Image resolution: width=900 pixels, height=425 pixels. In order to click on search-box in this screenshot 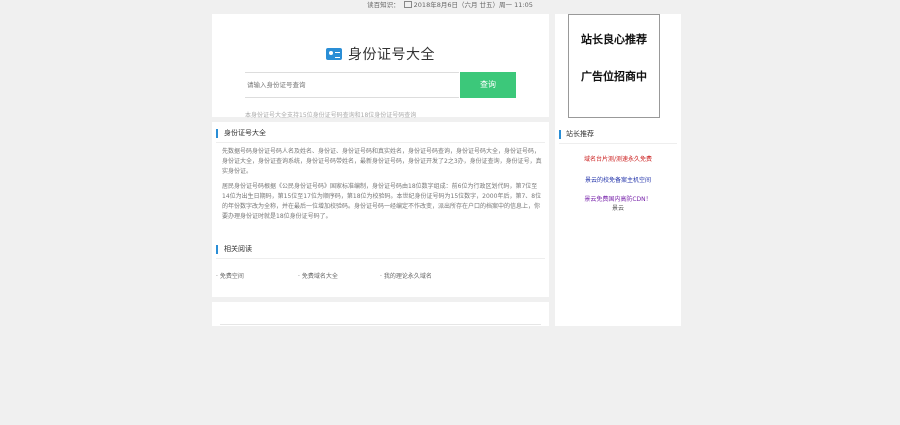, I will do `click(354, 85)`.